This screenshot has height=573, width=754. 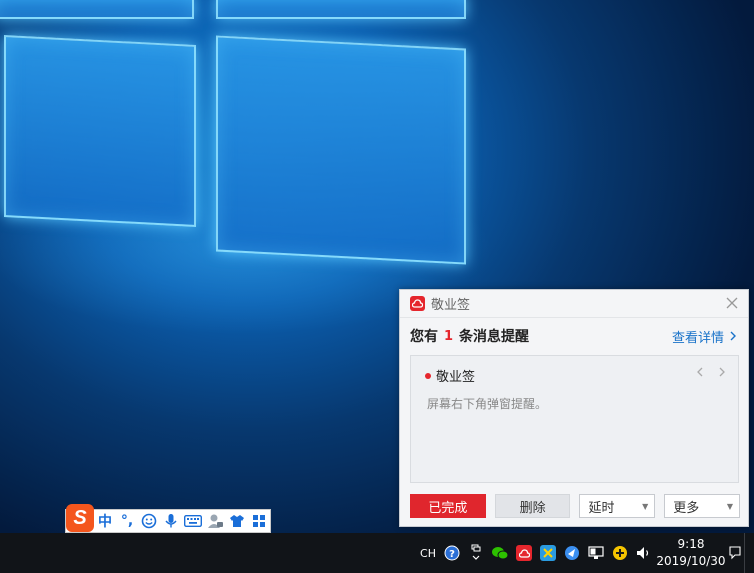 What do you see at coordinates (686, 508) in the screenshot?
I see `more-label: 更多` at bounding box center [686, 508].